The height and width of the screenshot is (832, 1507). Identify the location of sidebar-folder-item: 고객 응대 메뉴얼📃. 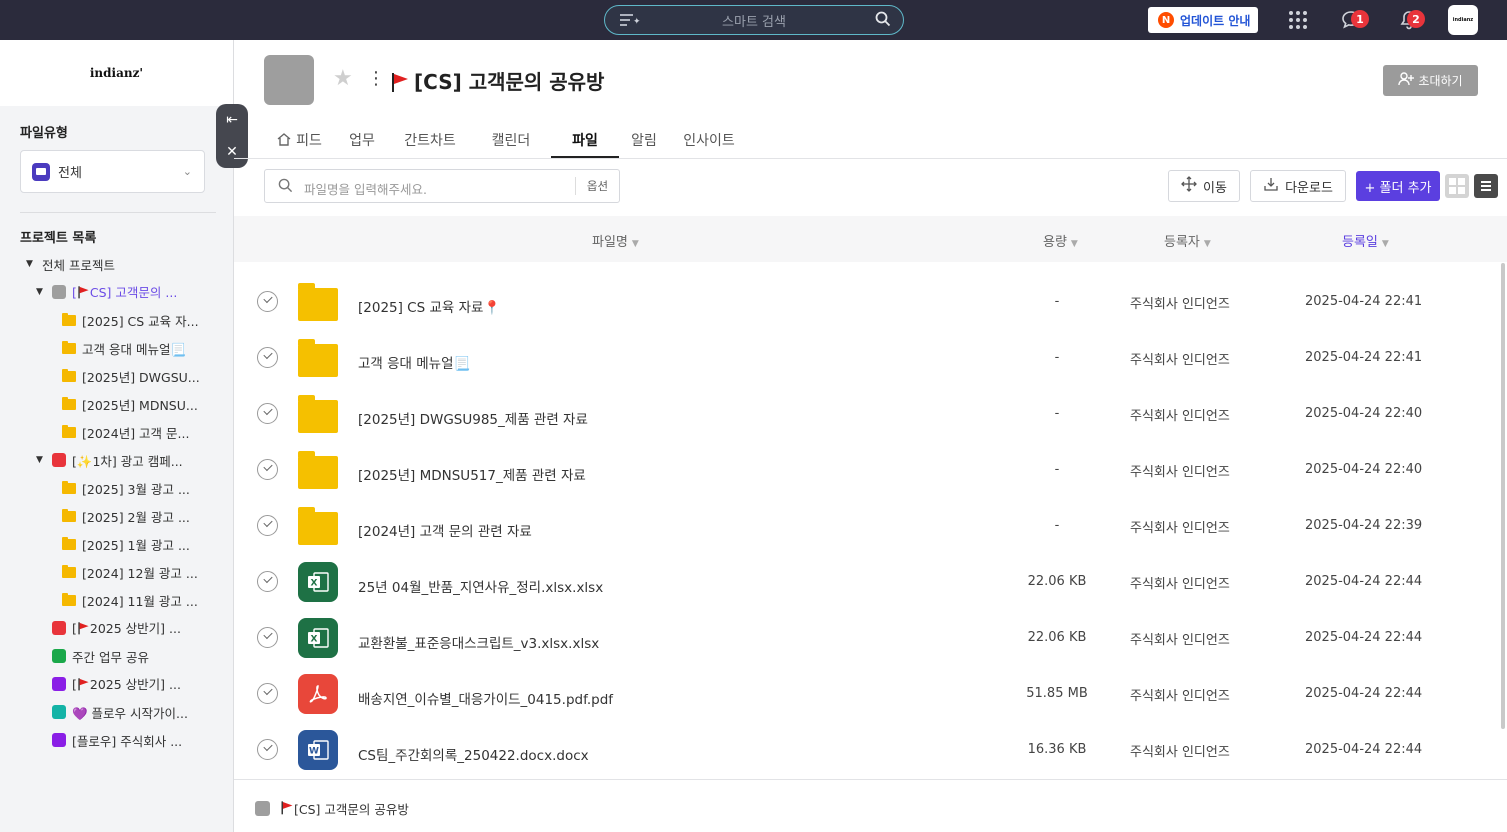
(116, 348).